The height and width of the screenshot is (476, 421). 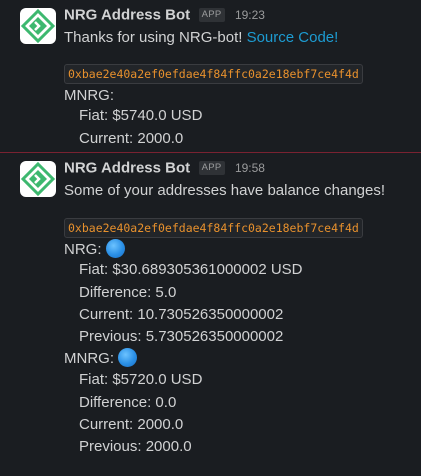 I want to click on section-label-mnrg: MNRG:, so click(x=100, y=358).